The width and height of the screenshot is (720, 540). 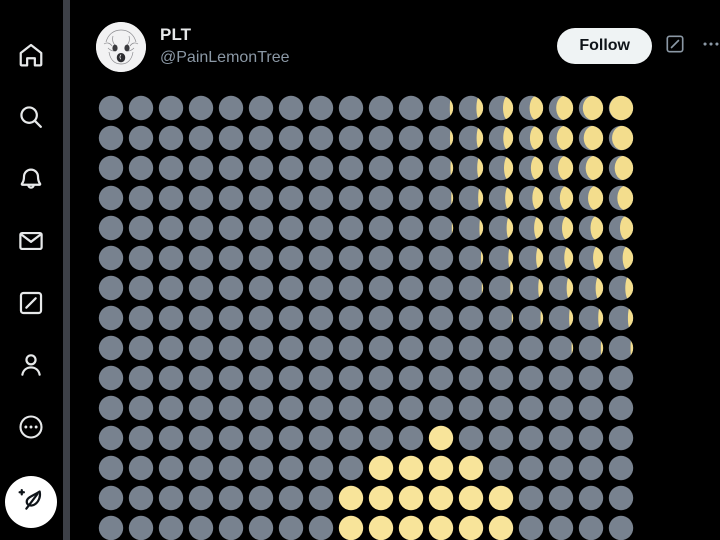 What do you see at coordinates (604, 46) in the screenshot?
I see `follow-button: Follow` at bounding box center [604, 46].